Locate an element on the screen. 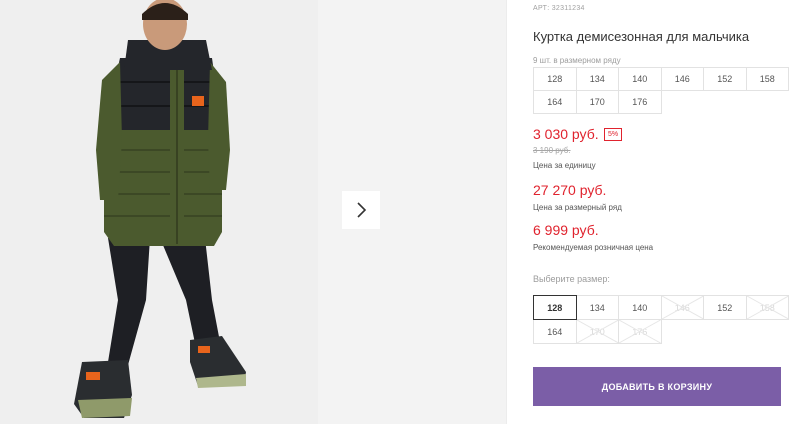 The height and width of the screenshot is (424, 800). size-option-label: 140 is located at coordinates (640, 307).